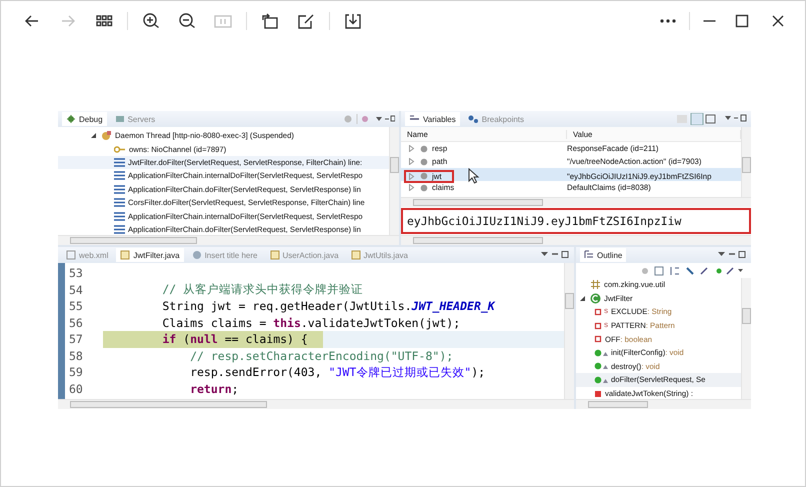 The image size is (806, 487). What do you see at coordinates (369, 119) in the screenshot?
I see `debug-toolbar-icon` at bounding box center [369, 119].